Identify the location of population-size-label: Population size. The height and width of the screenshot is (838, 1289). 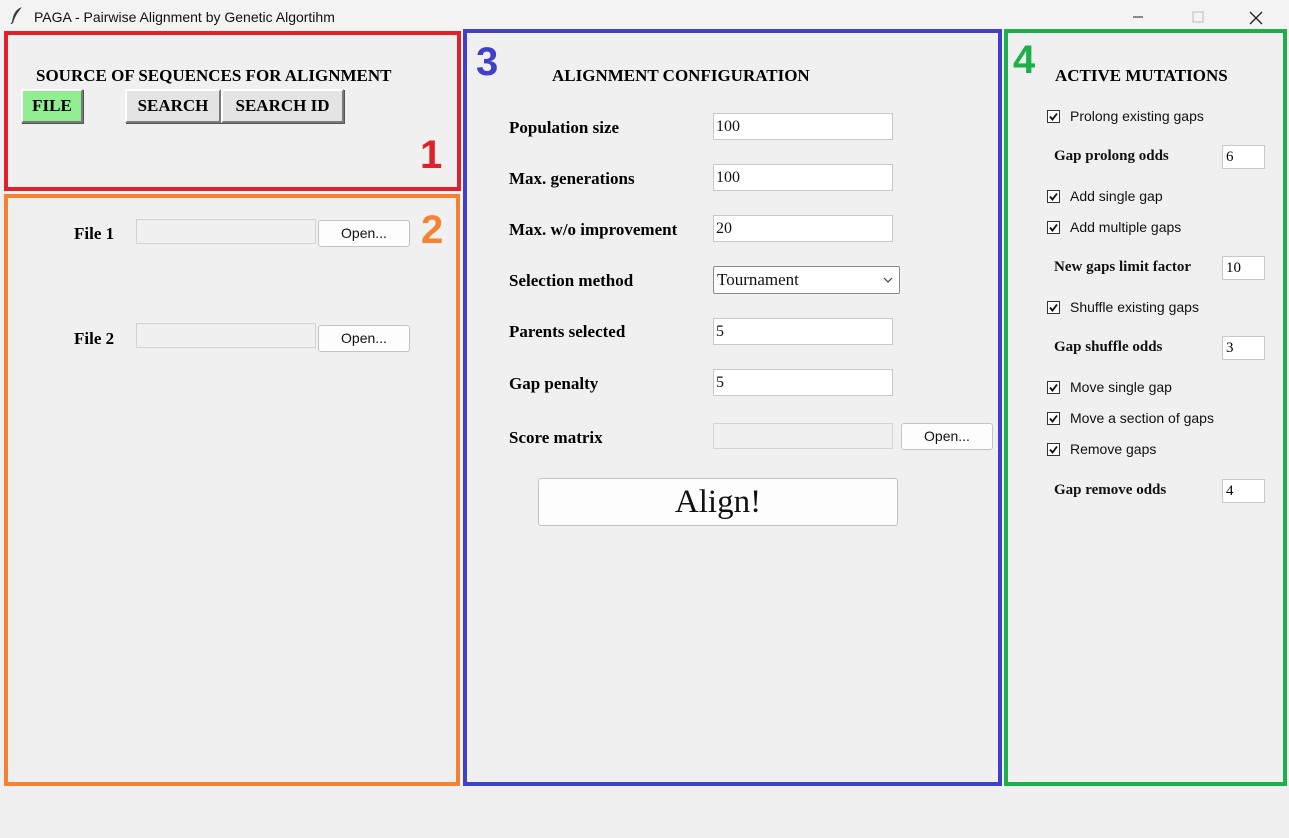
(564, 127).